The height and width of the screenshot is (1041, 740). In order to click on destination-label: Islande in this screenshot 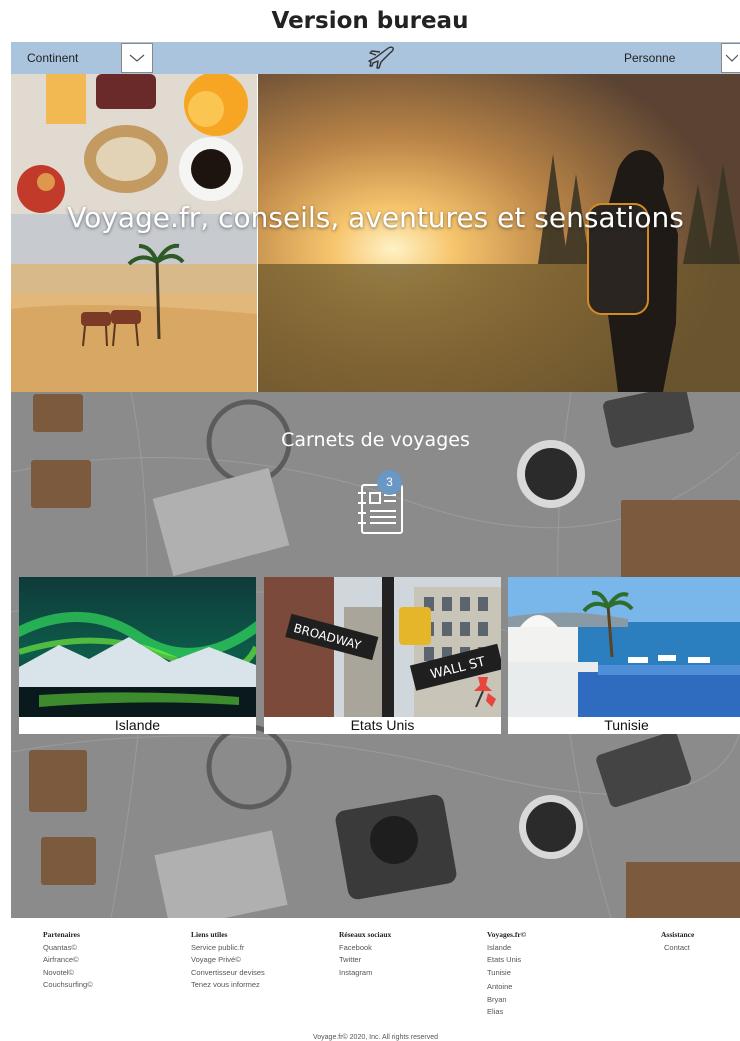, I will do `click(137, 725)`.